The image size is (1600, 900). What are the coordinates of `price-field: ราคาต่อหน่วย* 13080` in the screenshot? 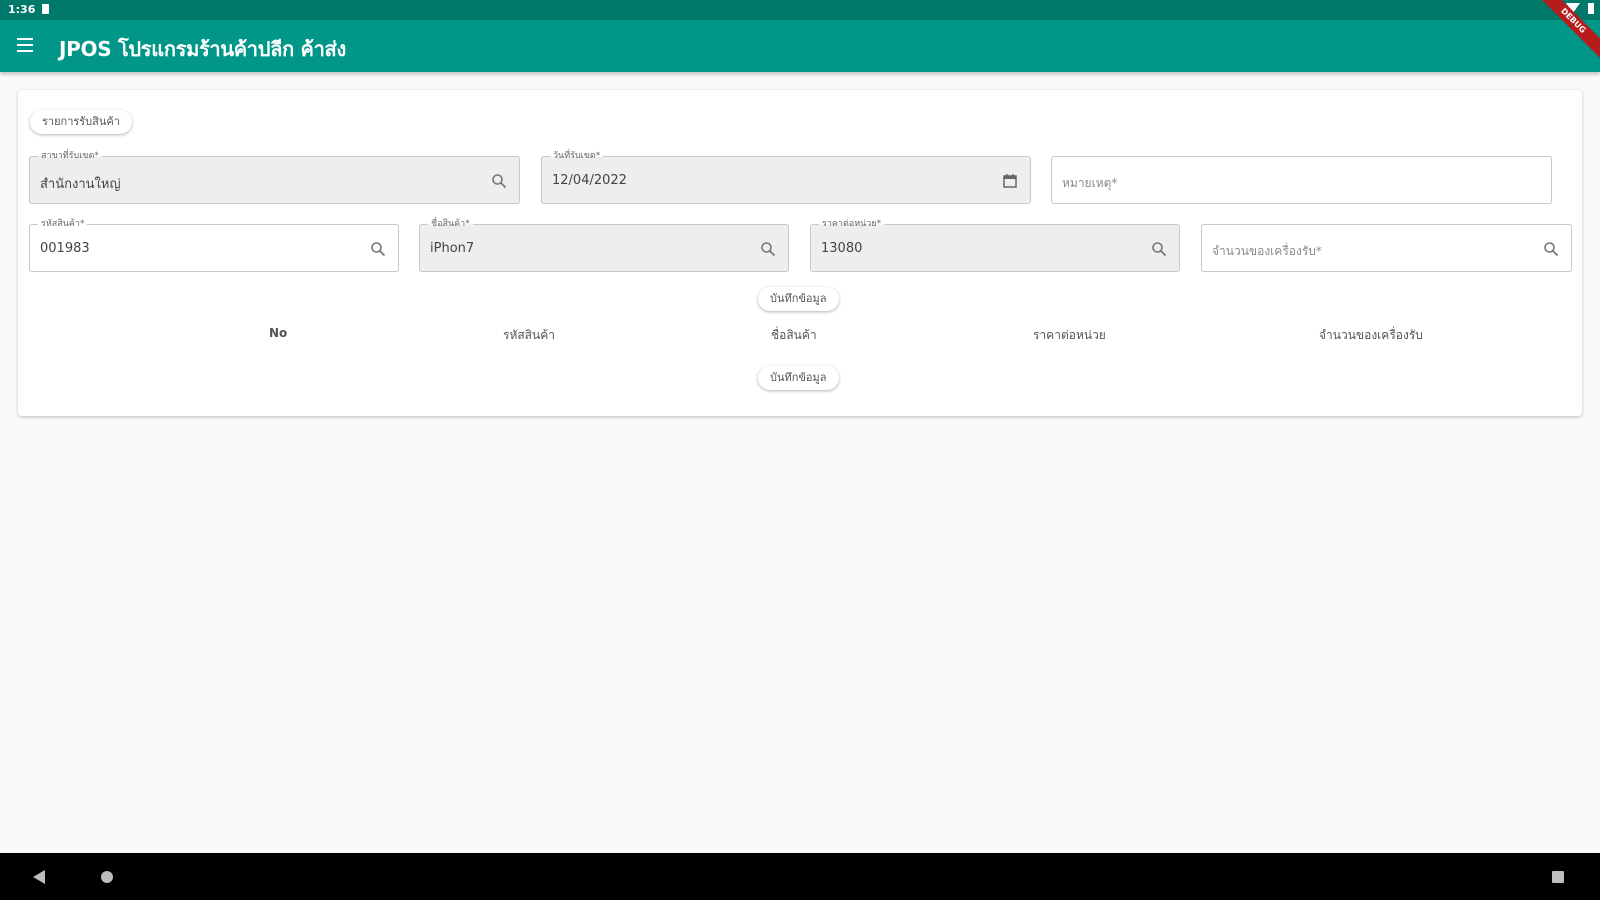 It's located at (995, 245).